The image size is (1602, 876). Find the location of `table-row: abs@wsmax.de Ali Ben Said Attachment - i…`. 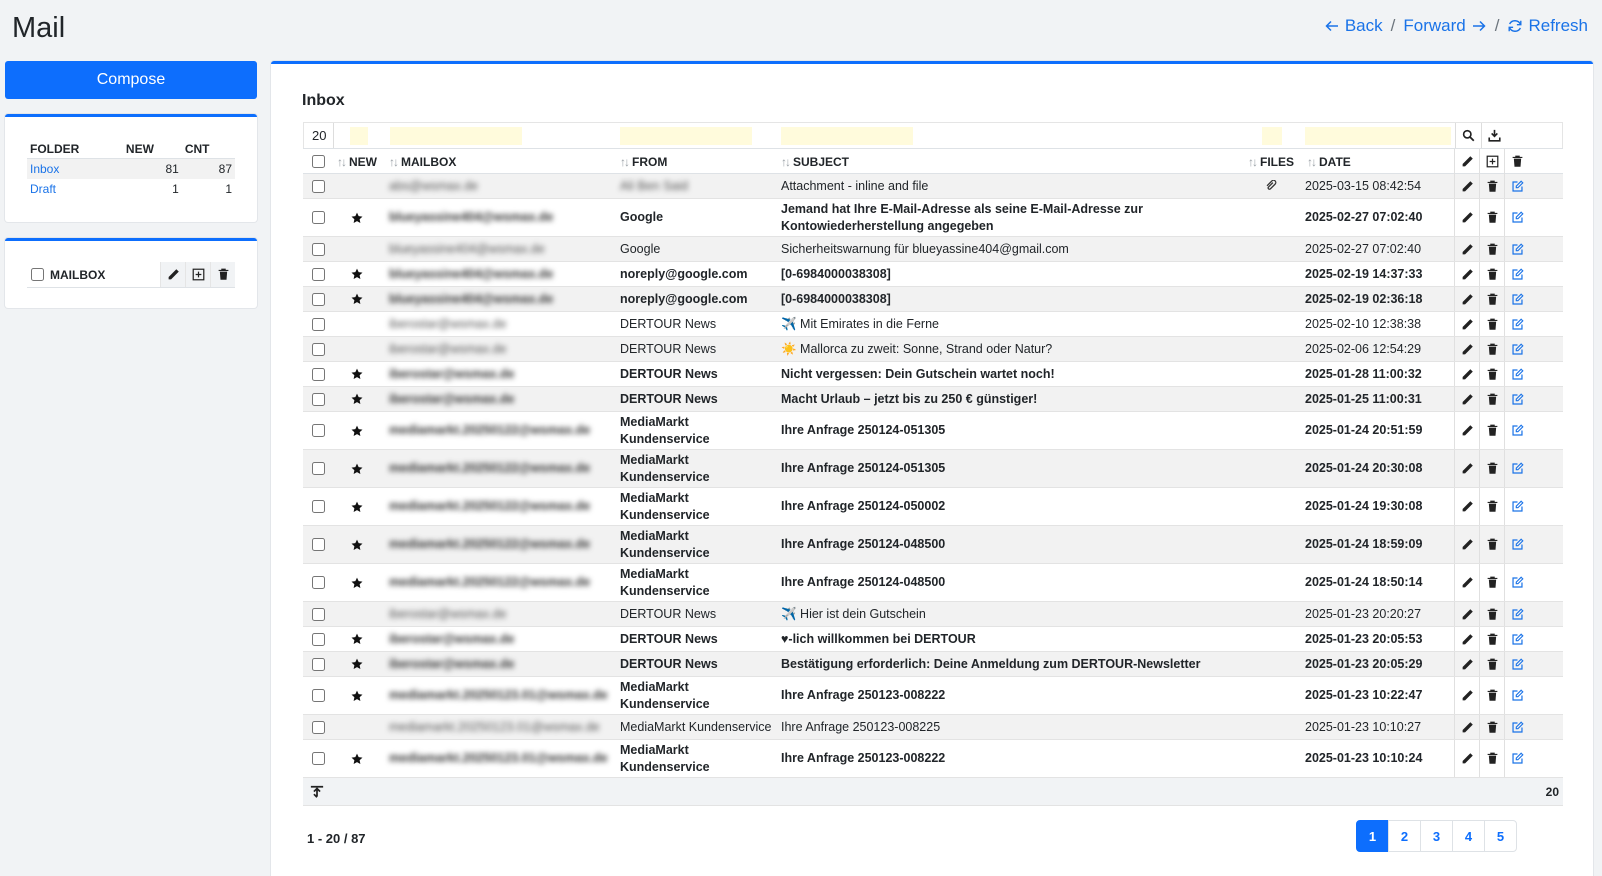

table-row: abs@wsmax.de Ali Ben Said Attachment - i… is located at coordinates (933, 186).